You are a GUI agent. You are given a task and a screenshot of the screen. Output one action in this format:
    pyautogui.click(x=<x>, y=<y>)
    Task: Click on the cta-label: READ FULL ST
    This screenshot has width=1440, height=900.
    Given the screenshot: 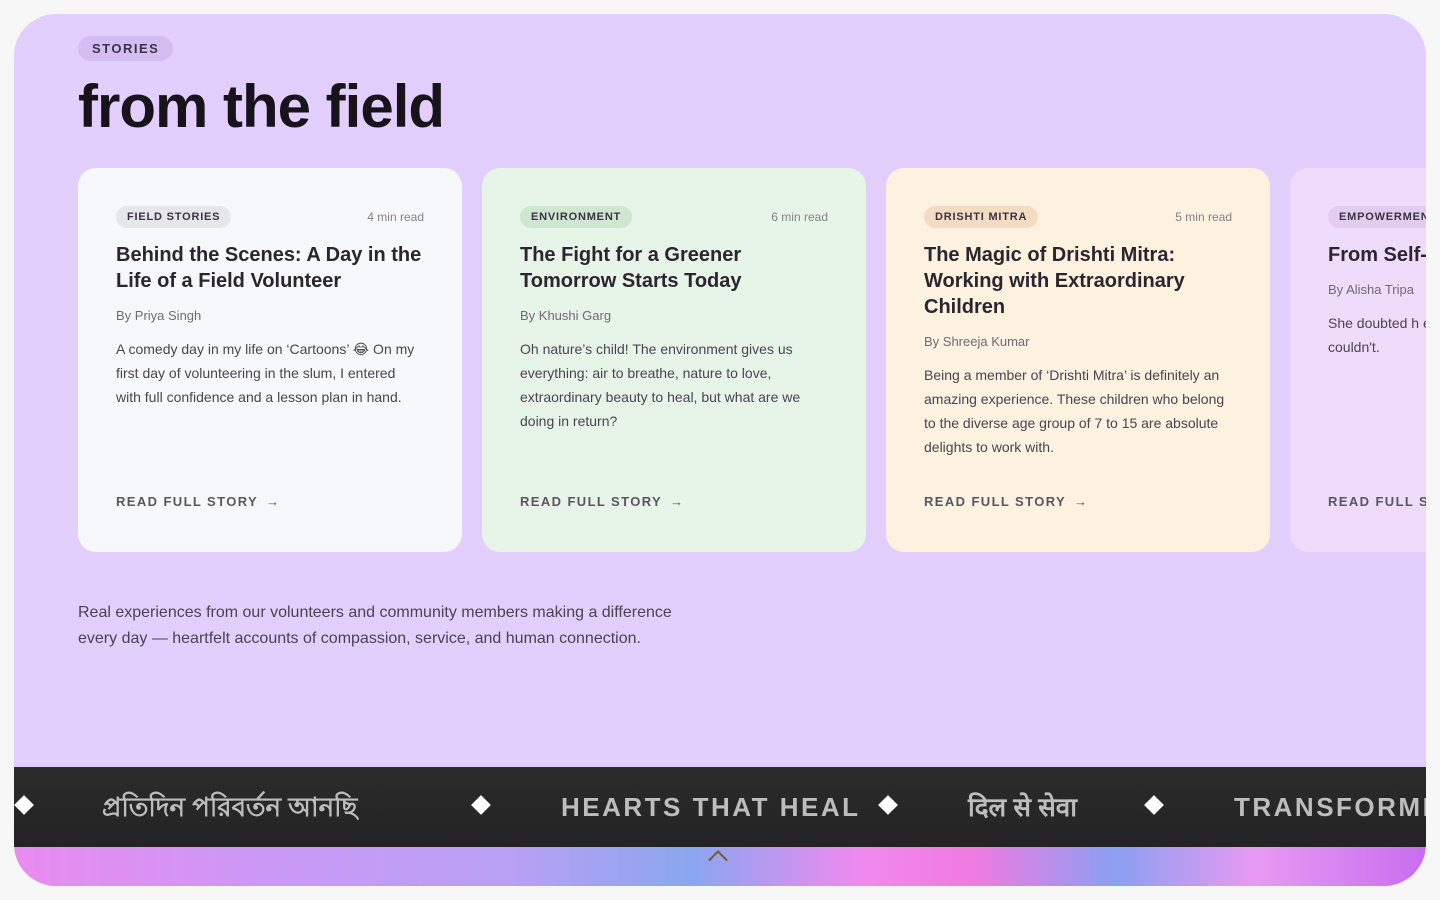 What is the action you would take?
    pyautogui.click(x=1377, y=501)
    